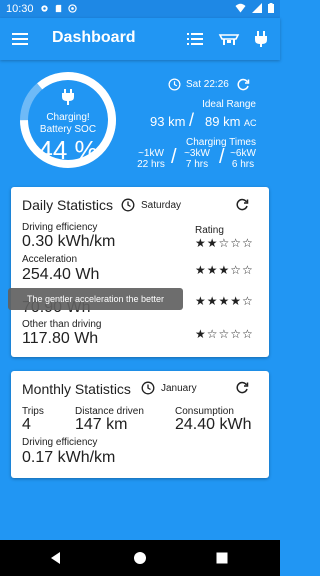 The width and height of the screenshot is (320, 576). Describe the element at coordinates (224, 243) in the screenshot. I see `driving-efficiency-rating: ★★☆☆☆` at that location.